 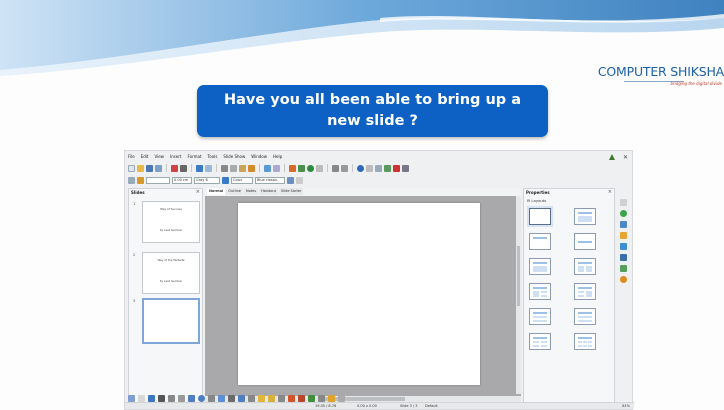 I want to click on menu-view: View, so click(x=159, y=158).